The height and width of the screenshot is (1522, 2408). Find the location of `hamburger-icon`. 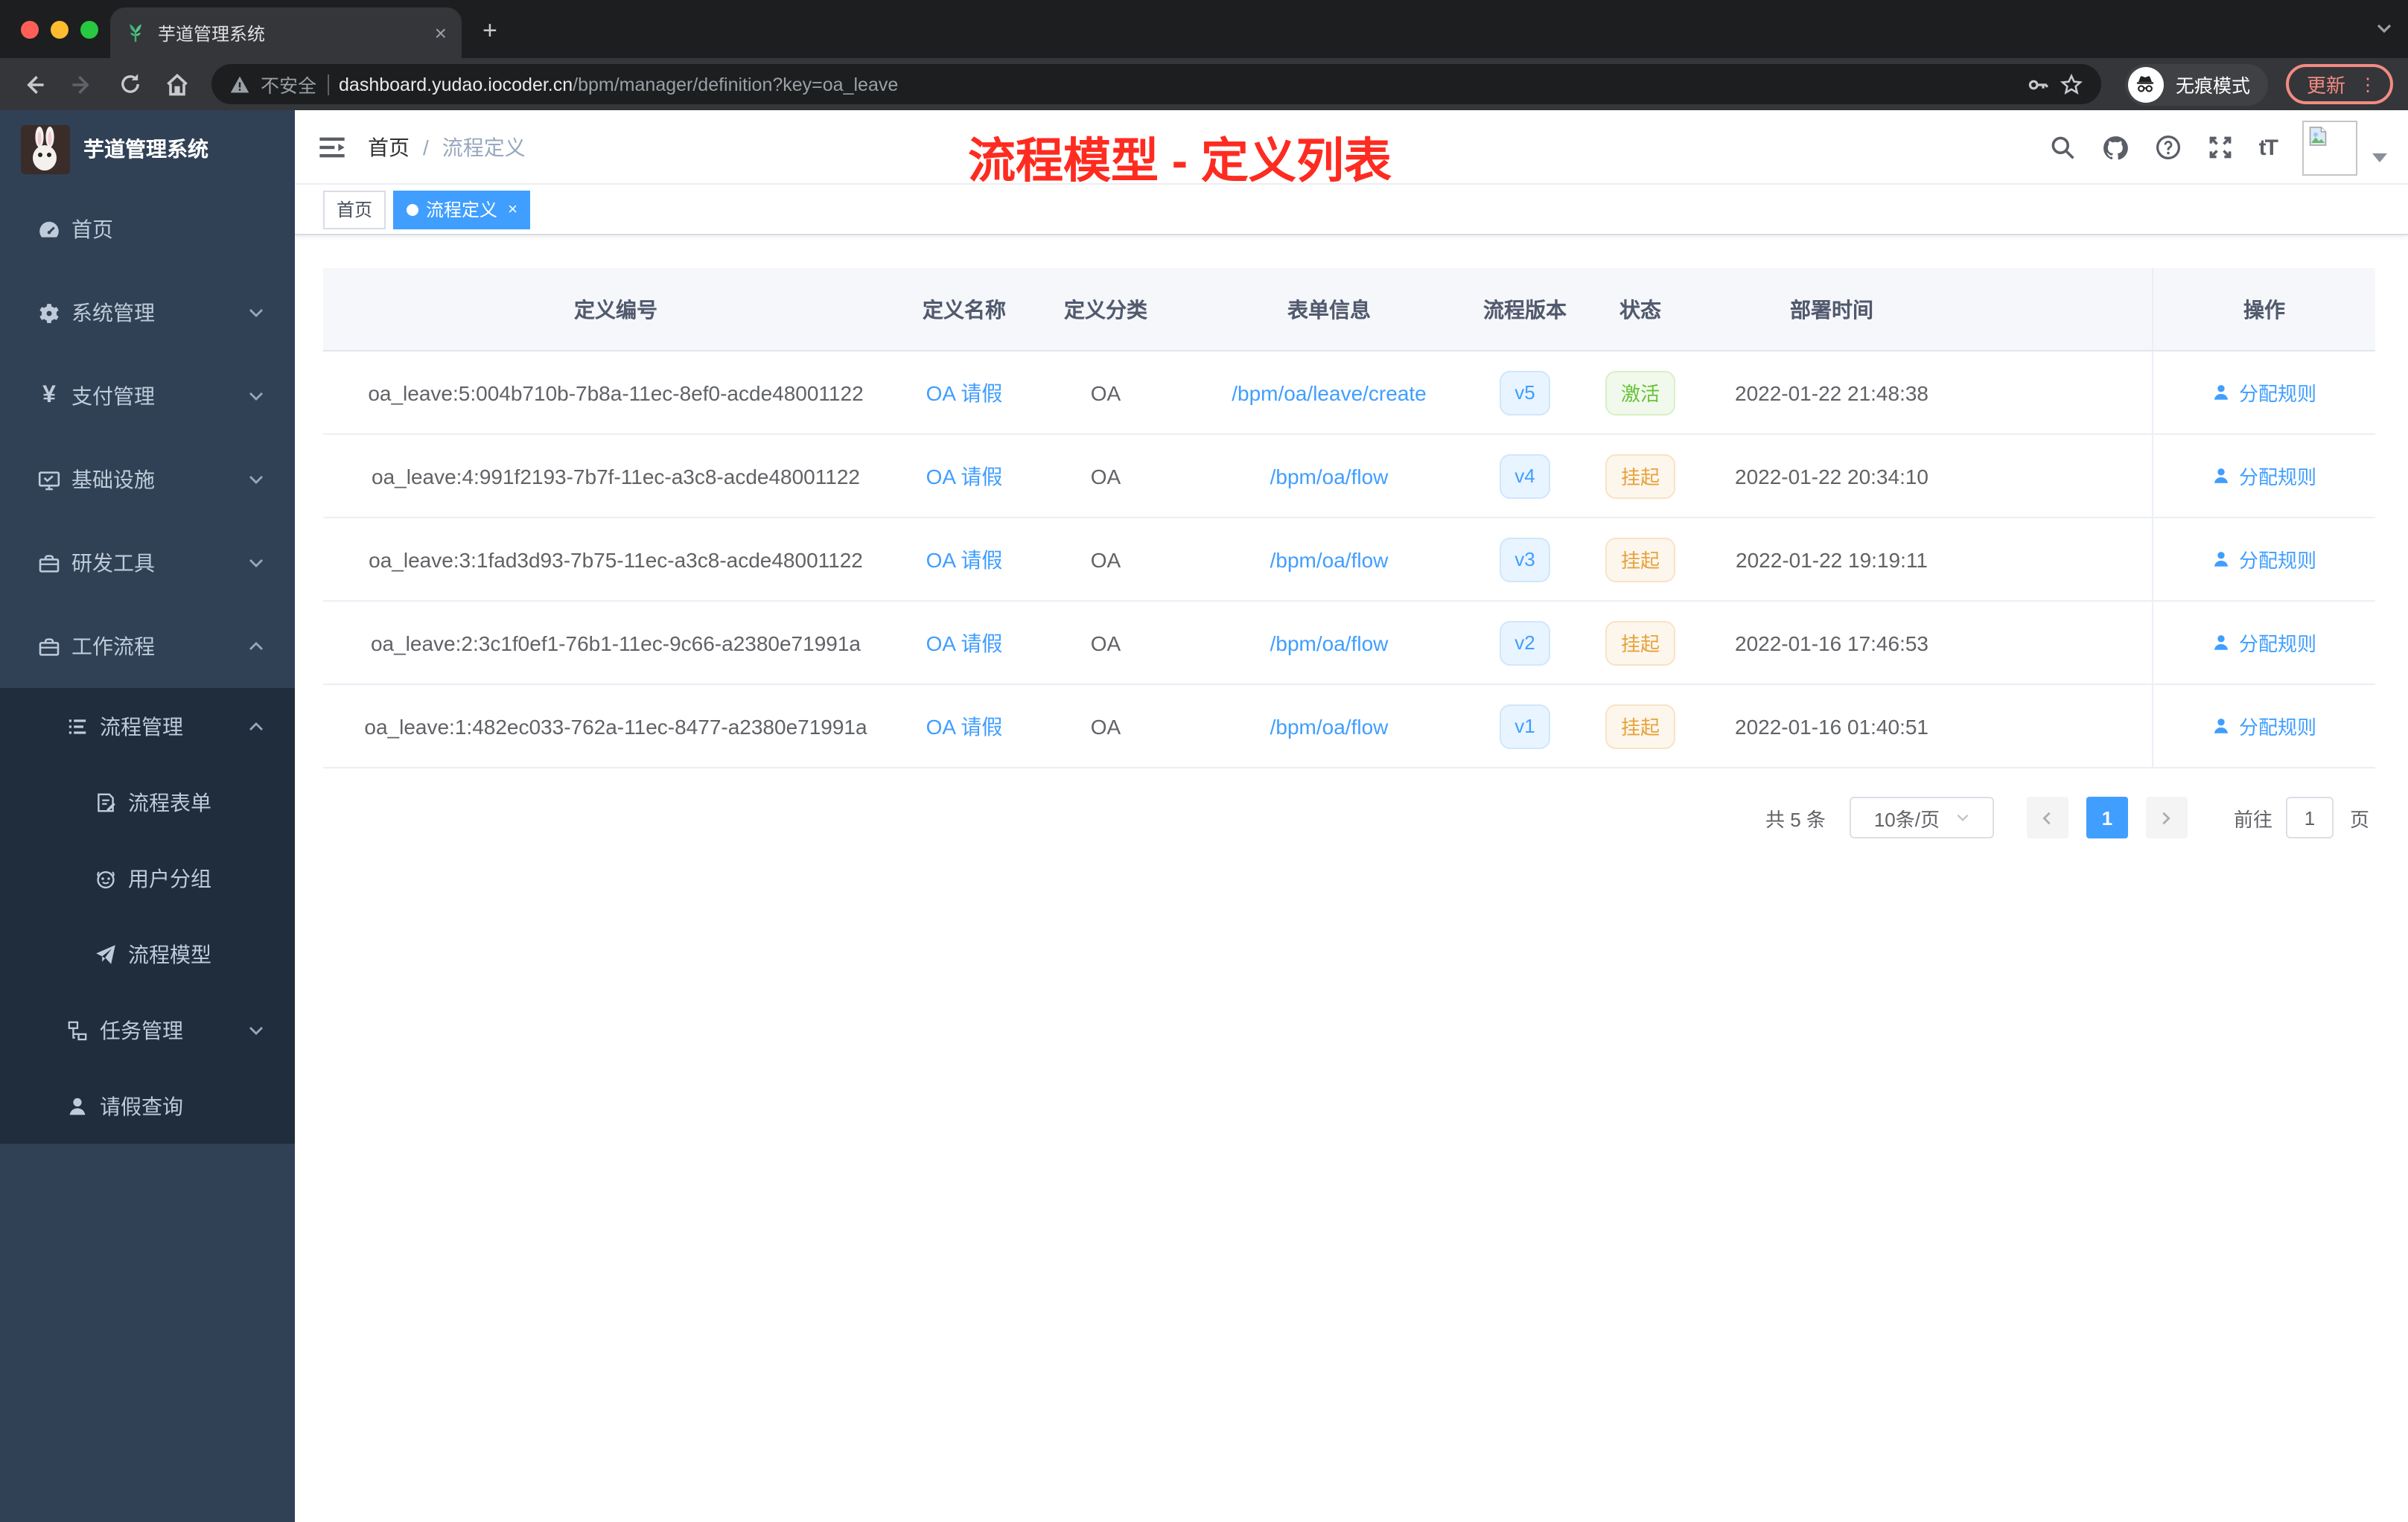

hamburger-icon is located at coordinates (332, 147).